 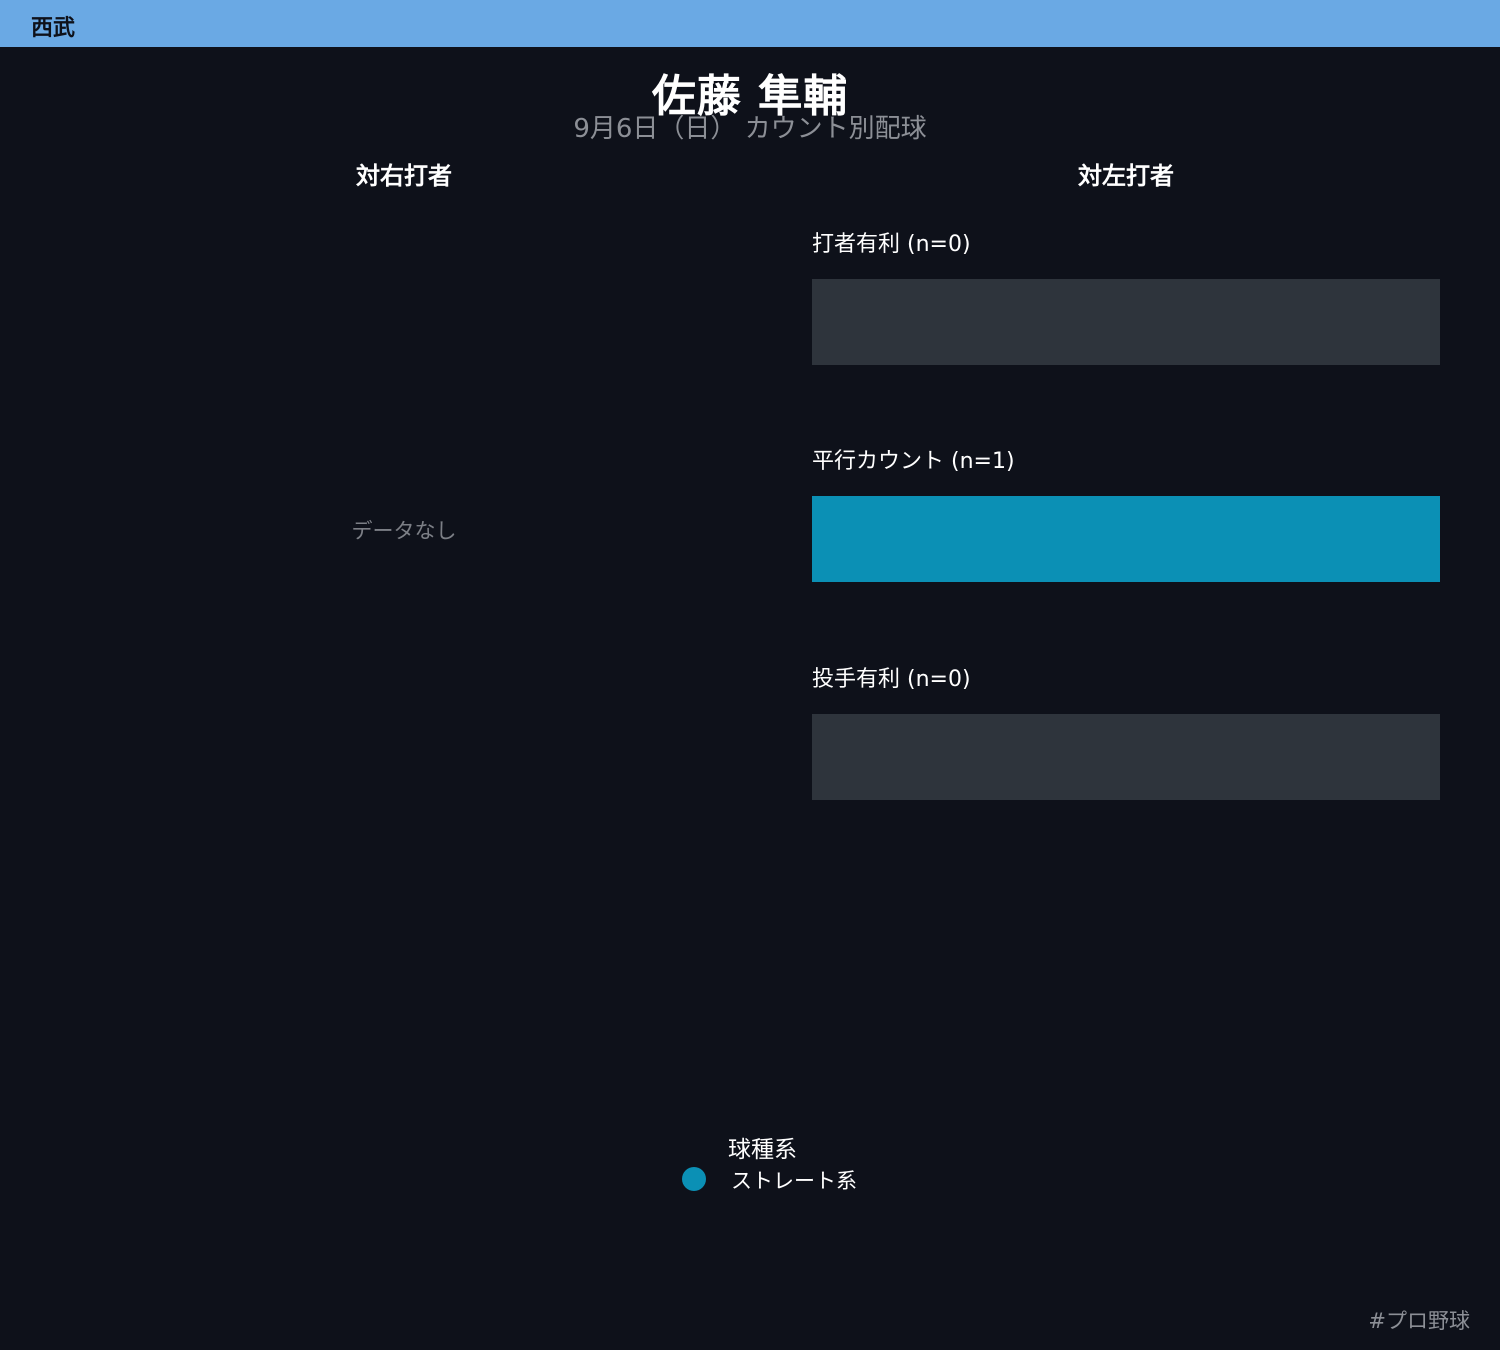 I want to click on no-data-message: データなし, so click(x=404, y=531).